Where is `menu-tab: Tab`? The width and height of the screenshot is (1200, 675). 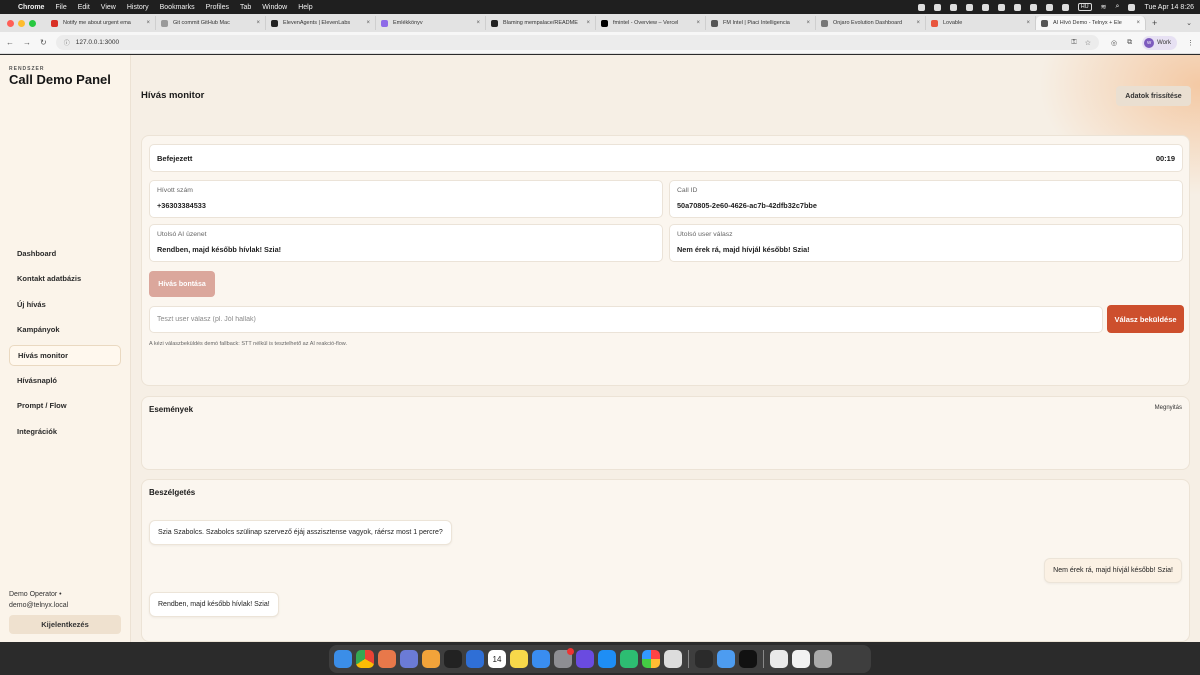
menu-tab: Tab is located at coordinates (245, 7).